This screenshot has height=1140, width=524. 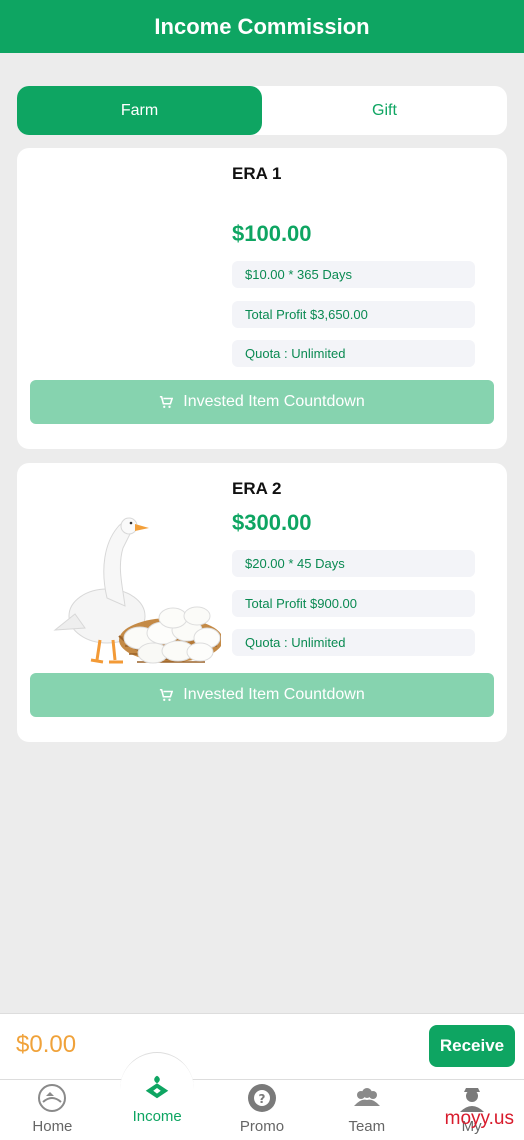 What do you see at coordinates (366, 1097) in the screenshot?
I see `team-icon` at bounding box center [366, 1097].